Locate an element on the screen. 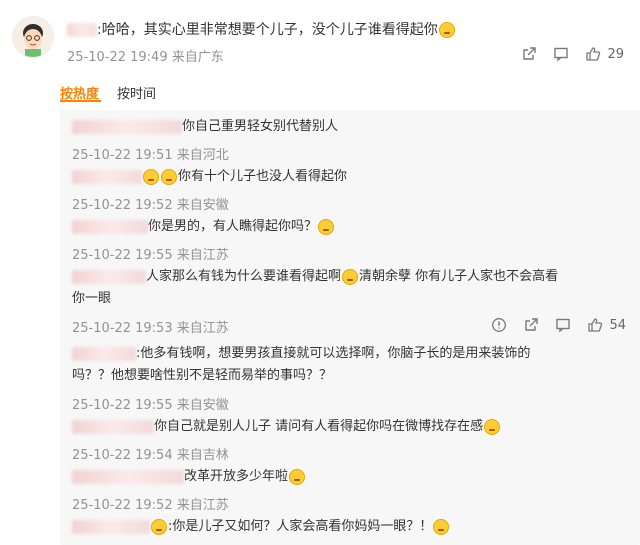  reply-item: 改革开放多少年啦 is located at coordinates (351, 477).